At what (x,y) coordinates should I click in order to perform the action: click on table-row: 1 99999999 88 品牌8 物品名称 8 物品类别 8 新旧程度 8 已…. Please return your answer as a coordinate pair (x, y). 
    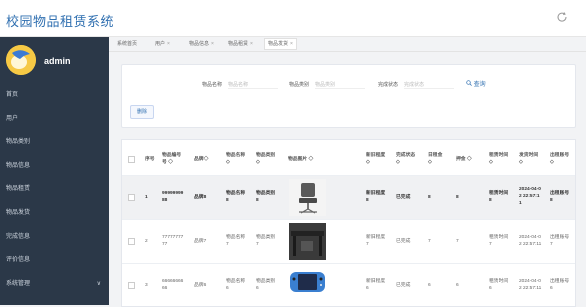
    Looking at the image, I should click on (348, 197).